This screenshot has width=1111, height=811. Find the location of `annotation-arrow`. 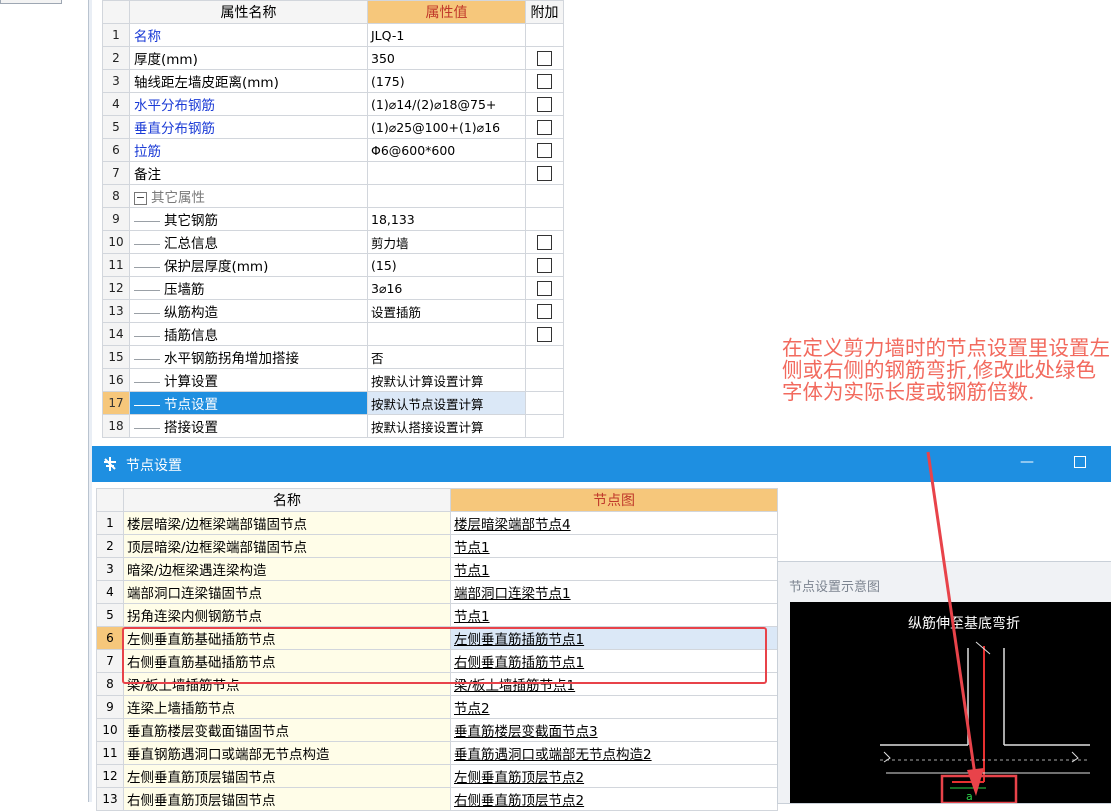

annotation-arrow is located at coordinates (955, 623).